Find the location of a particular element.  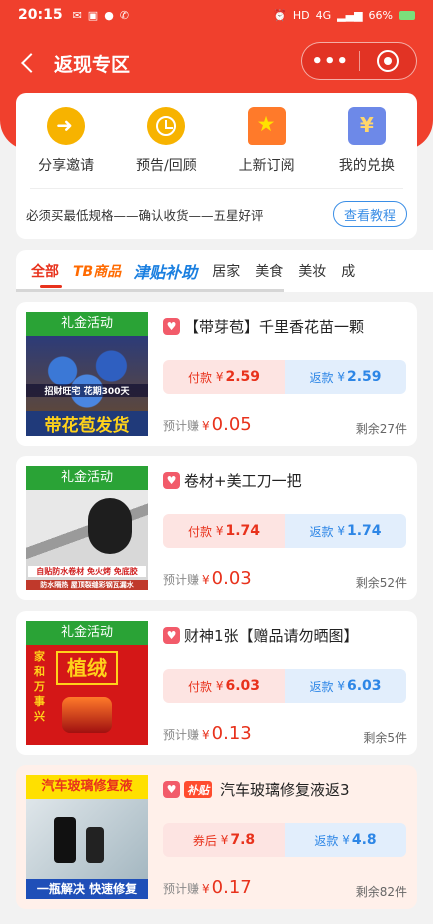

pay-amount: 7.8 is located at coordinates (243, 840).